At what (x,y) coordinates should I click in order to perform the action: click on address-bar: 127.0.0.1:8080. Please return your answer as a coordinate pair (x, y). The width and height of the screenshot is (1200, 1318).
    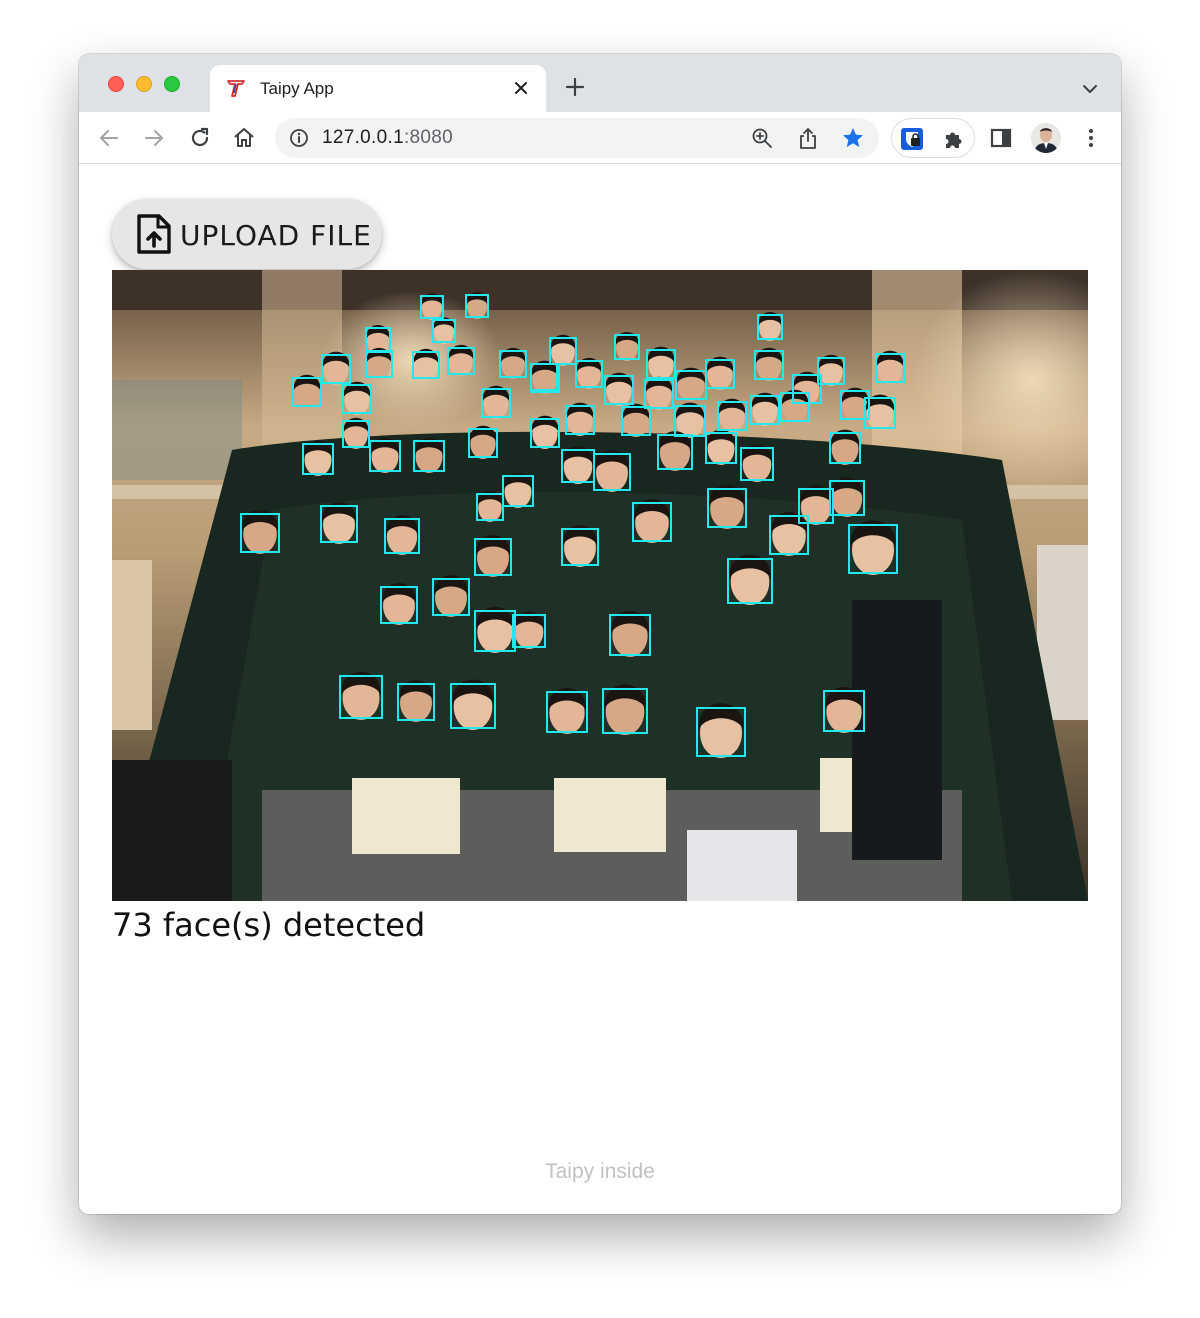
    Looking at the image, I should click on (577, 138).